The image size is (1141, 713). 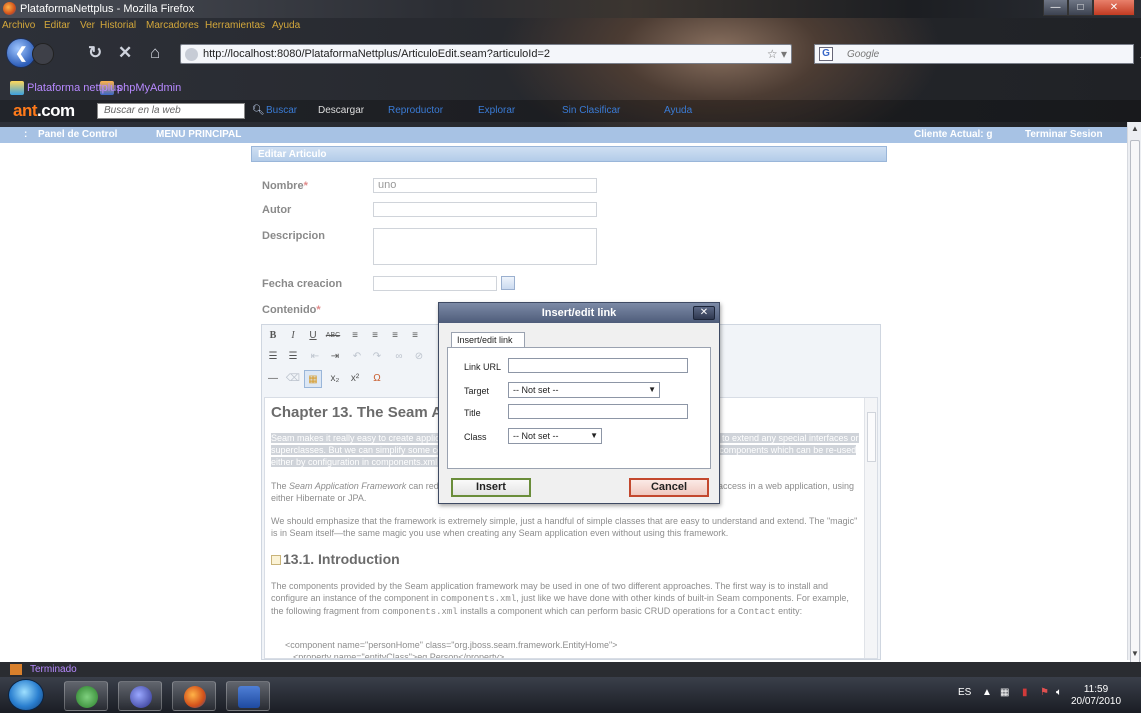 What do you see at coordinates (415, 110) in the screenshot?
I see `ant-reproductor: Reproductor` at bounding box center [415, 110].